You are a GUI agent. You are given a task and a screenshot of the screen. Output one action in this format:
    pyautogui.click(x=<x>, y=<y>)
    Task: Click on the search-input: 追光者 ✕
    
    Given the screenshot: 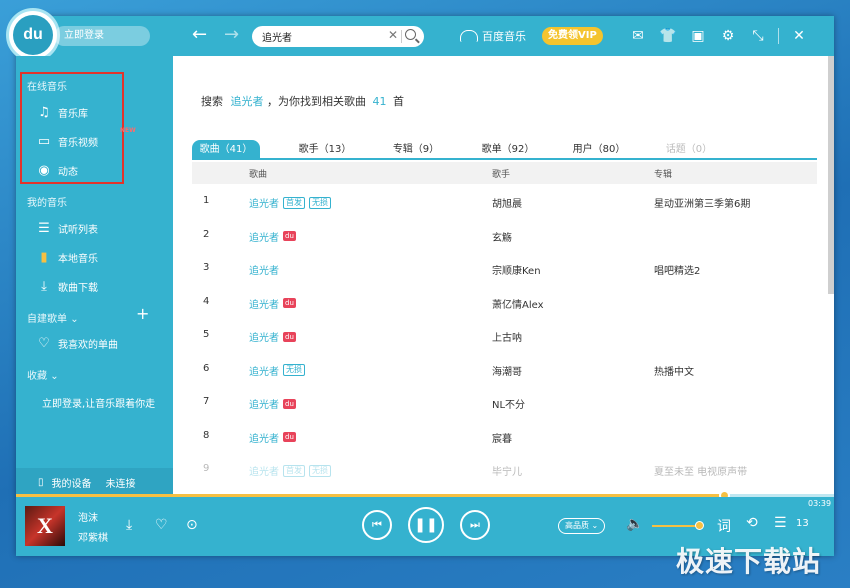 What is the action you would take?
    pyautogui.click(x=338, y=36)
    